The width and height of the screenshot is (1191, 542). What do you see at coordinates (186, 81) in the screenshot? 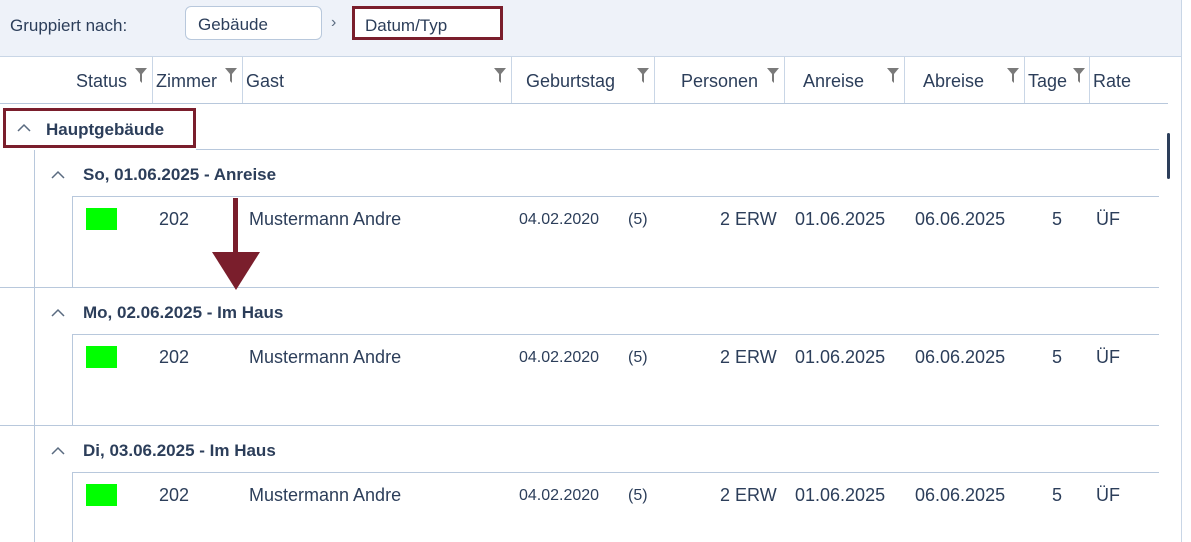
I see `column-zimmer-label: Zimmer` at bounding box center [186, 81].